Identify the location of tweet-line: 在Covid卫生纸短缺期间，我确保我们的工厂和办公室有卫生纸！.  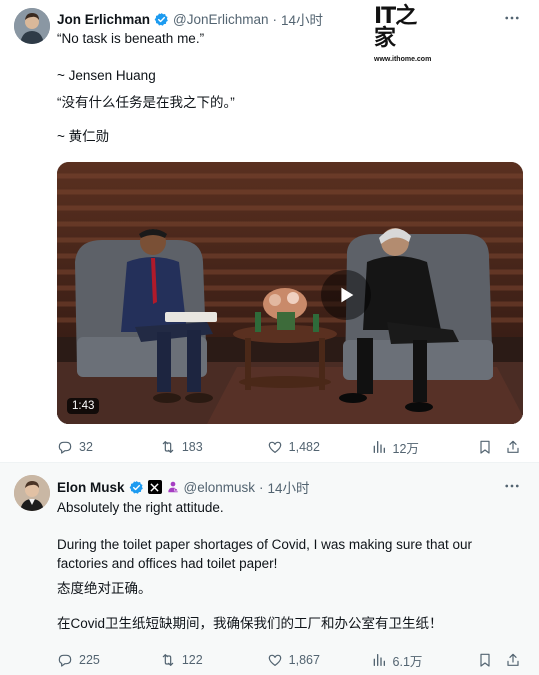
(250, 623).